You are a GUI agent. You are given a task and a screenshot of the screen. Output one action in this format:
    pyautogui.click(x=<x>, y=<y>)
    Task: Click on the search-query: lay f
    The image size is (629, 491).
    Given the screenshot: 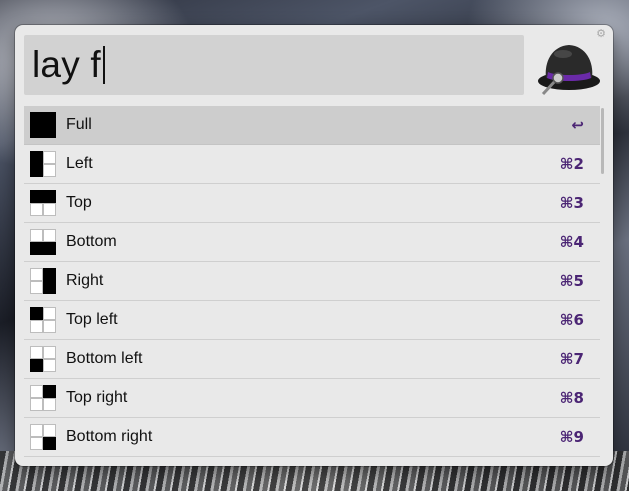 What is the action you would take?
    pyautogui.click(x=66, y=64)
    